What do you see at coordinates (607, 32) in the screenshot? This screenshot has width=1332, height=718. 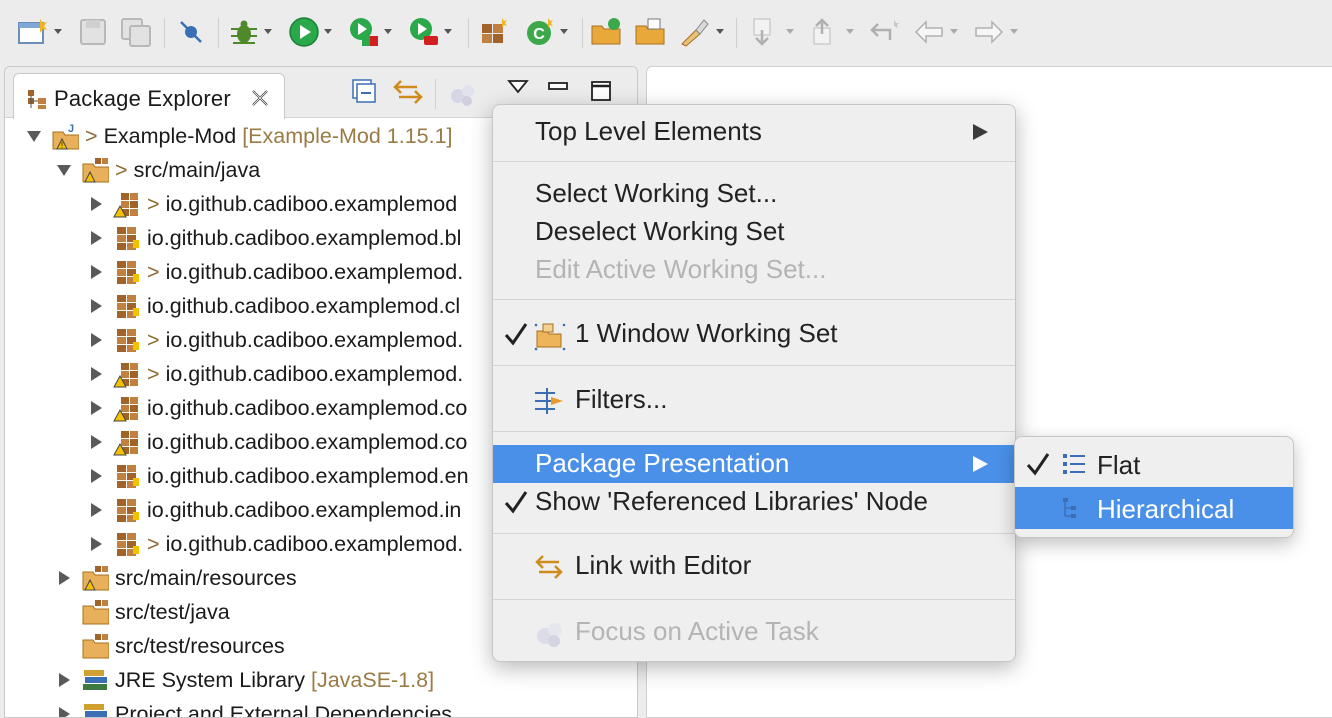 I see `open-type-button` at bounding box center [607, 32].